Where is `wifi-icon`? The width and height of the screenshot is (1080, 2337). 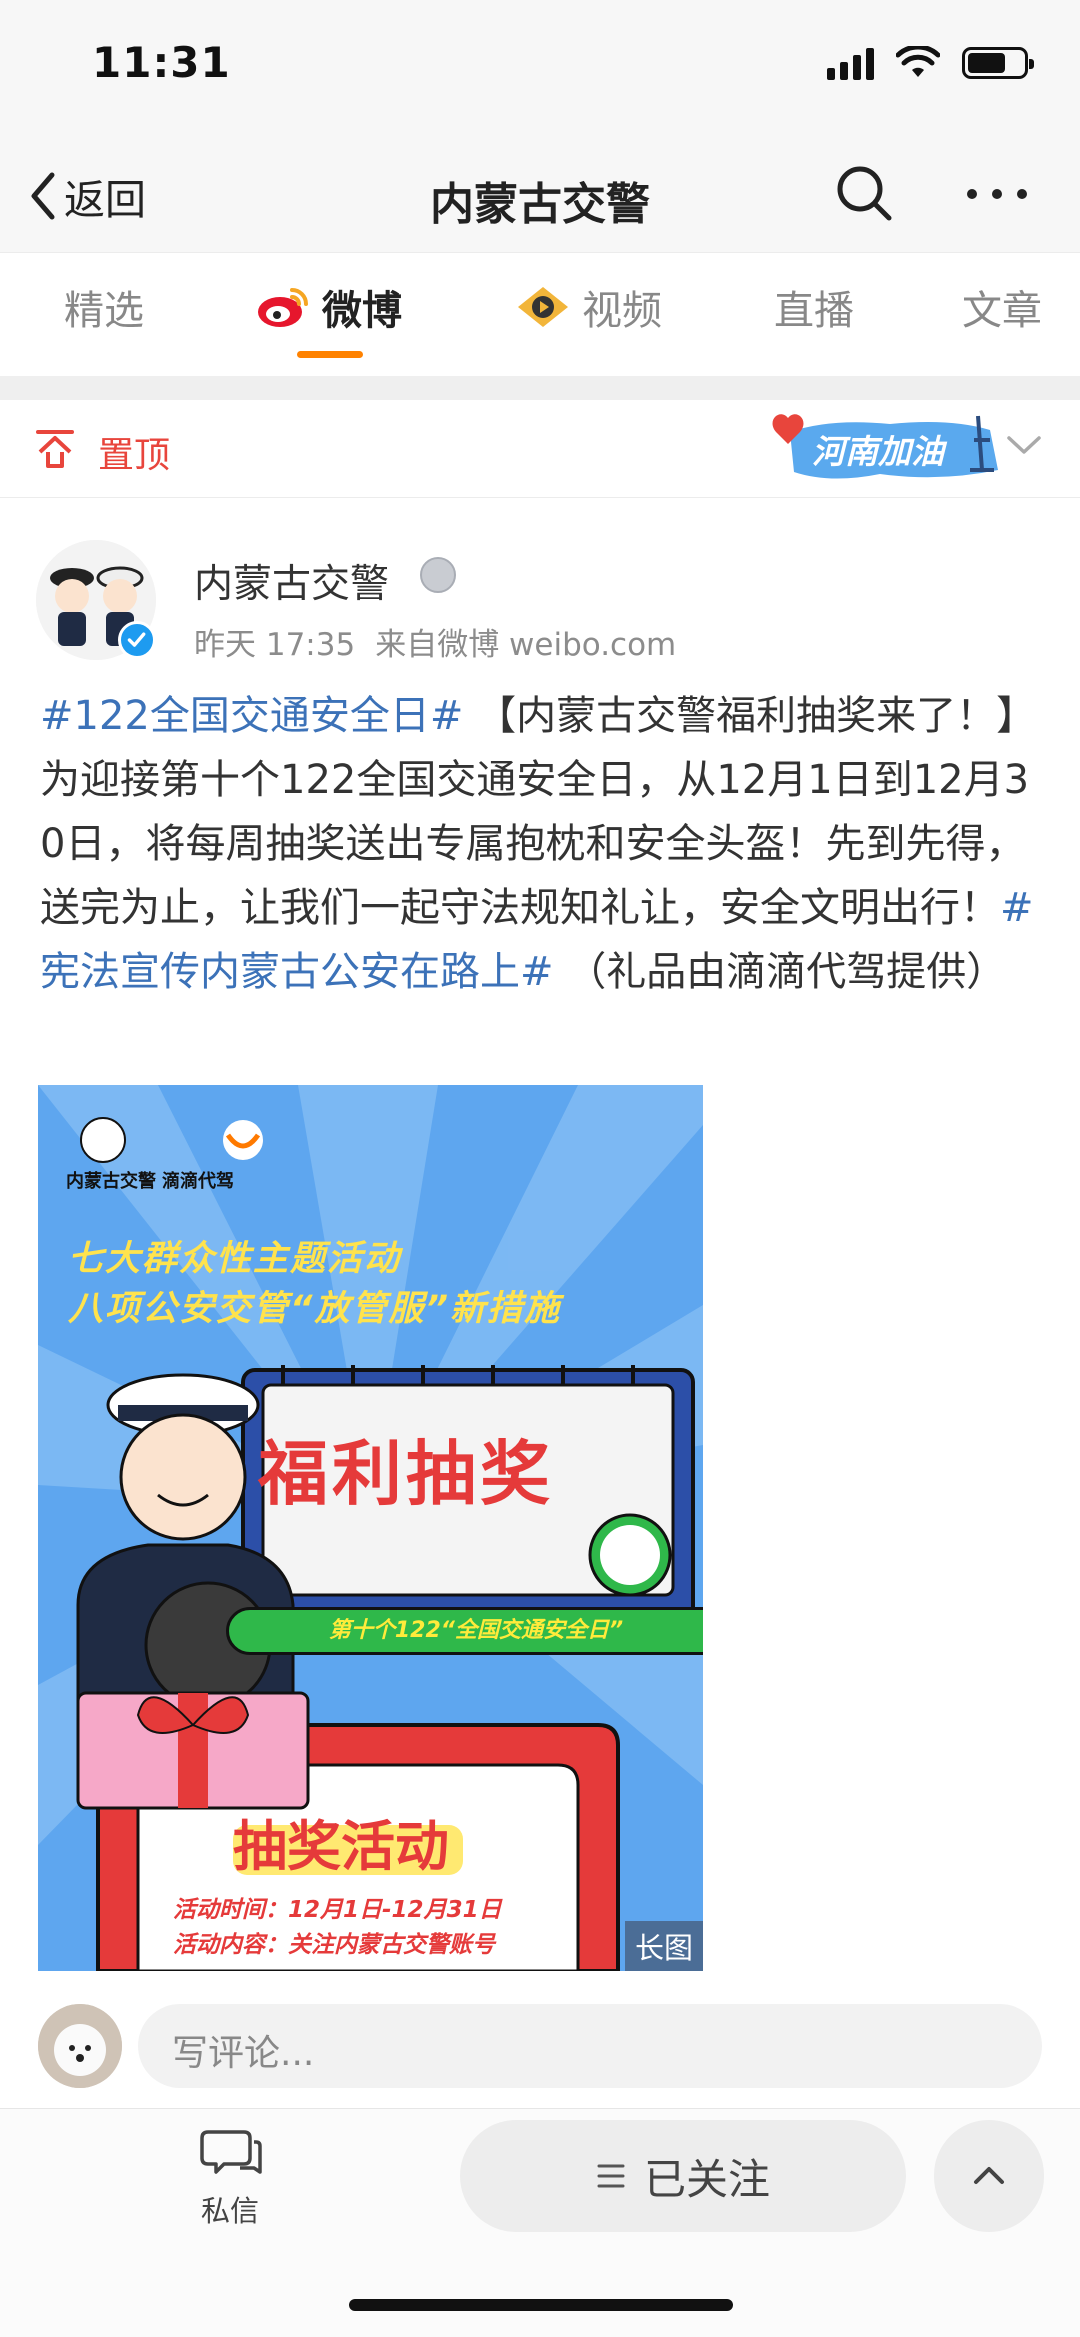
wifi-icon is located at coordinates (918, 61).